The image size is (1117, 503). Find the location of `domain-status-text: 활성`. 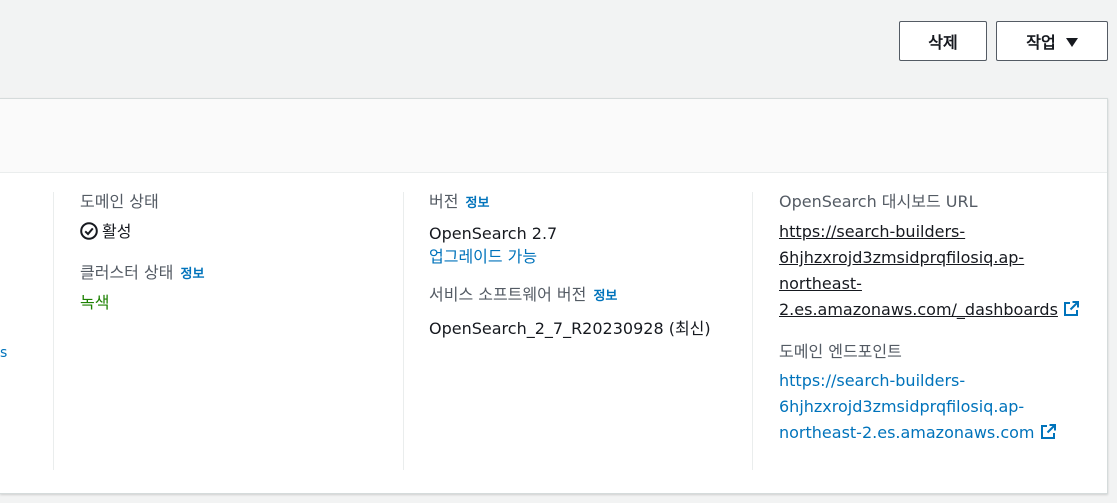

domain-status-text: 활성 is located at coordinates (117, 231).